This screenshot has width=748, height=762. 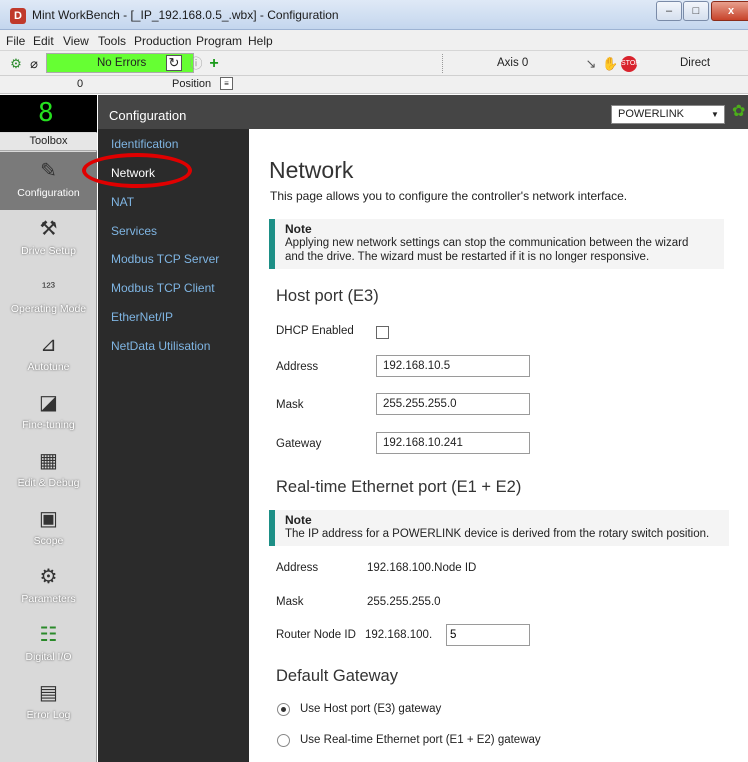 I want to click on highlight-annotation-oval, so click(x=137, y=170).